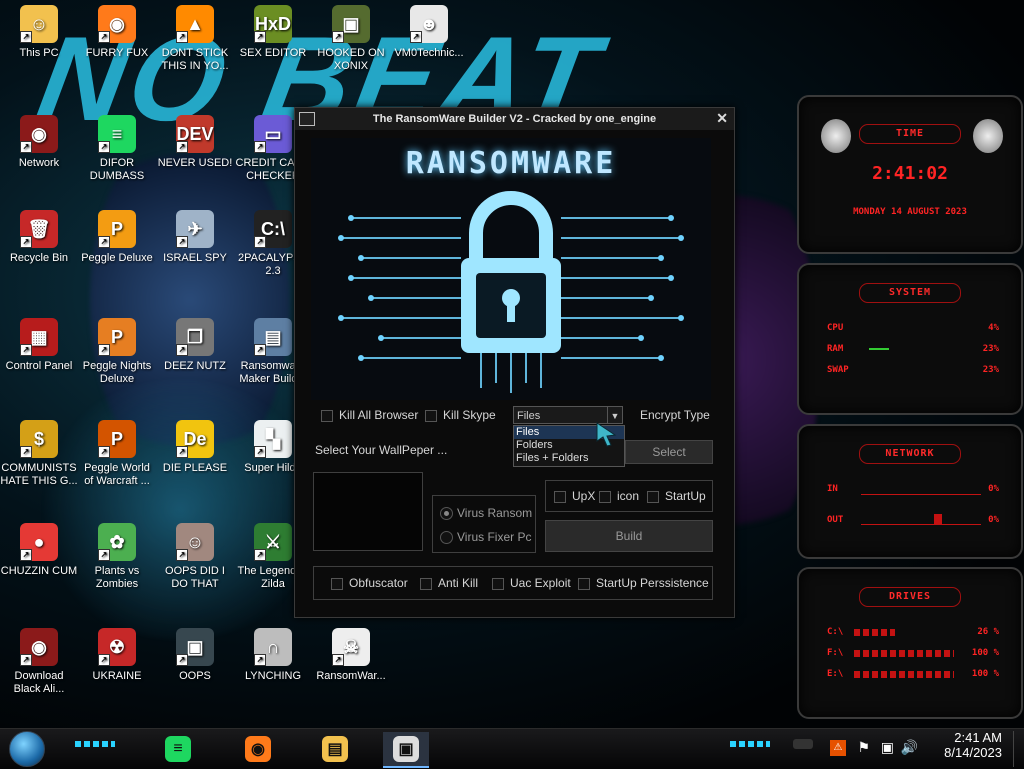 Image resolution: width=1024 pixels, height=769 pixels. Describe the element at coordinates (117, 149) in the screenshot. I see `desktop-icon: ≡ ↗ DIFOR DUMBASS` at that location.